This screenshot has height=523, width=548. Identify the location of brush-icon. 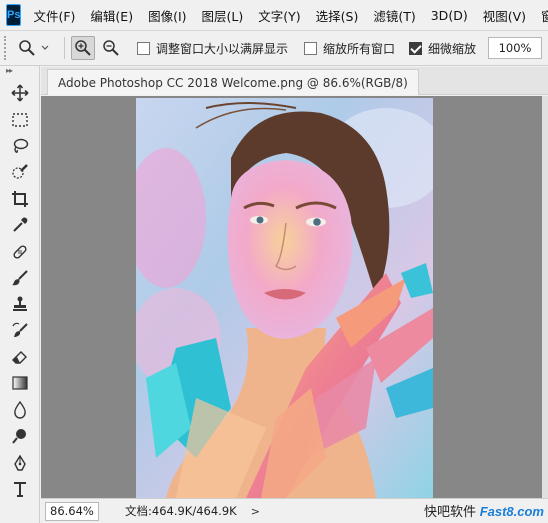
(20, 278).